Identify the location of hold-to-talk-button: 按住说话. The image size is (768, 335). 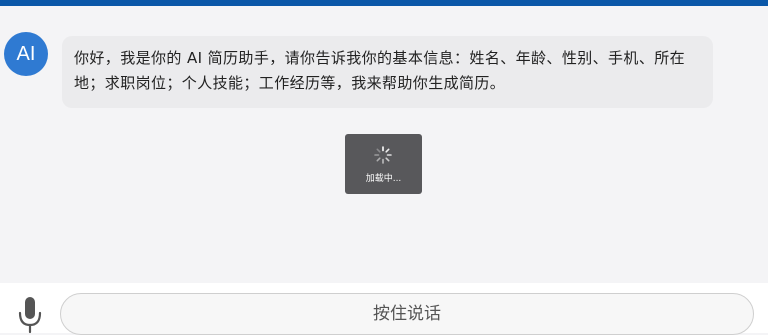
(407, 314).